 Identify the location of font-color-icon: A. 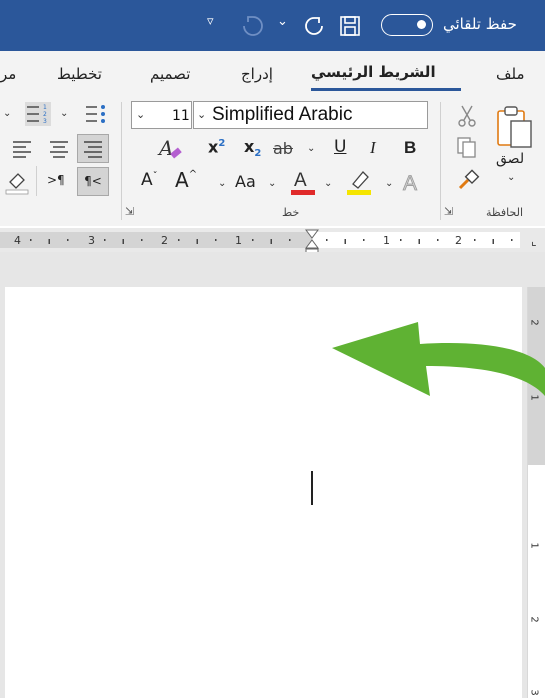
(304, 181).